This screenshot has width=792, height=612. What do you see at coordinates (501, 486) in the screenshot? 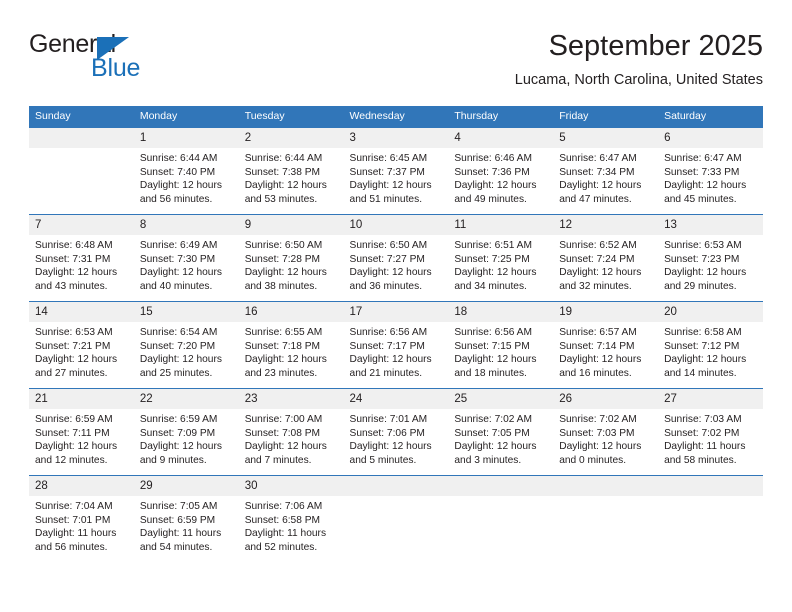
I see `day-number` at bounding box center [501, 486].